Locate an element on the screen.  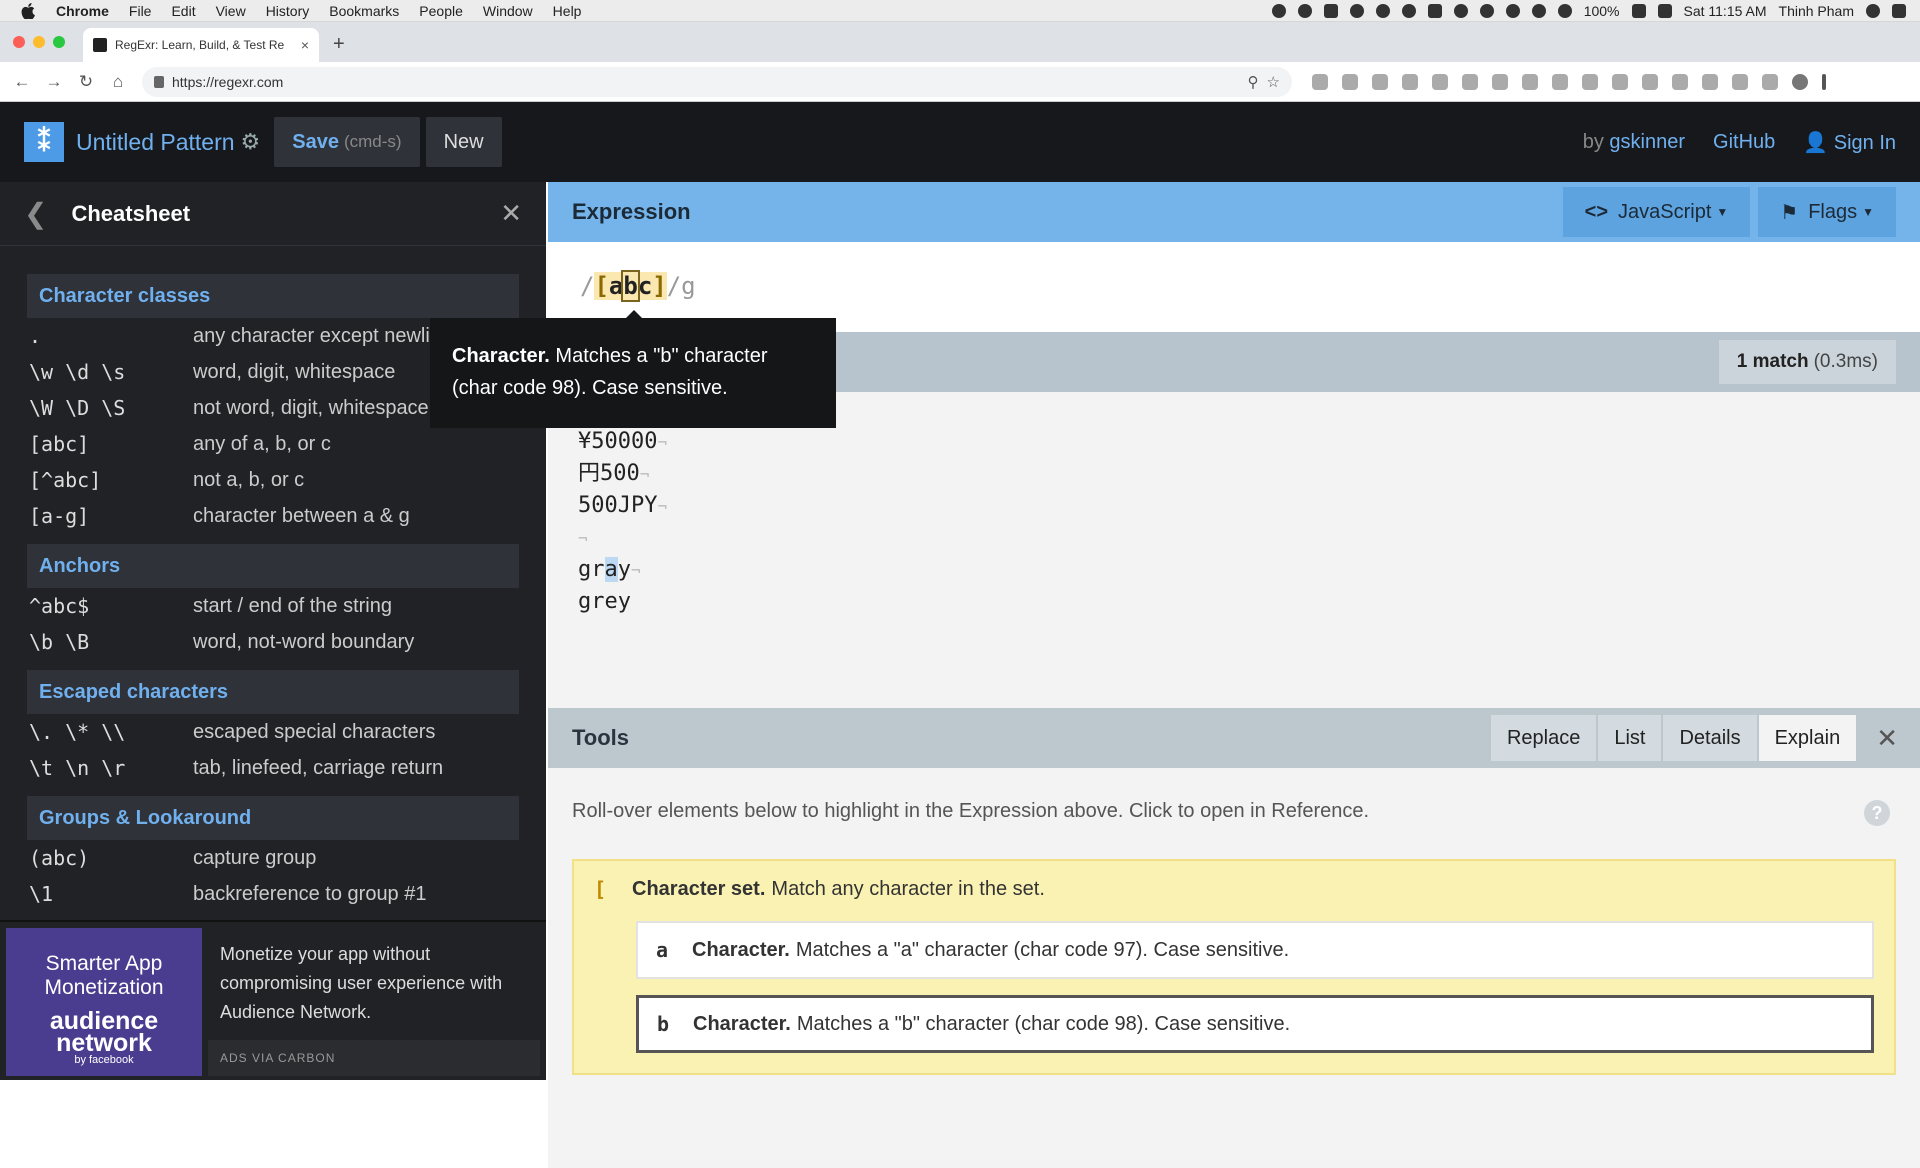
ad-via-carbon: ADS VIA CARBON is located at coordinates (374, 1058).